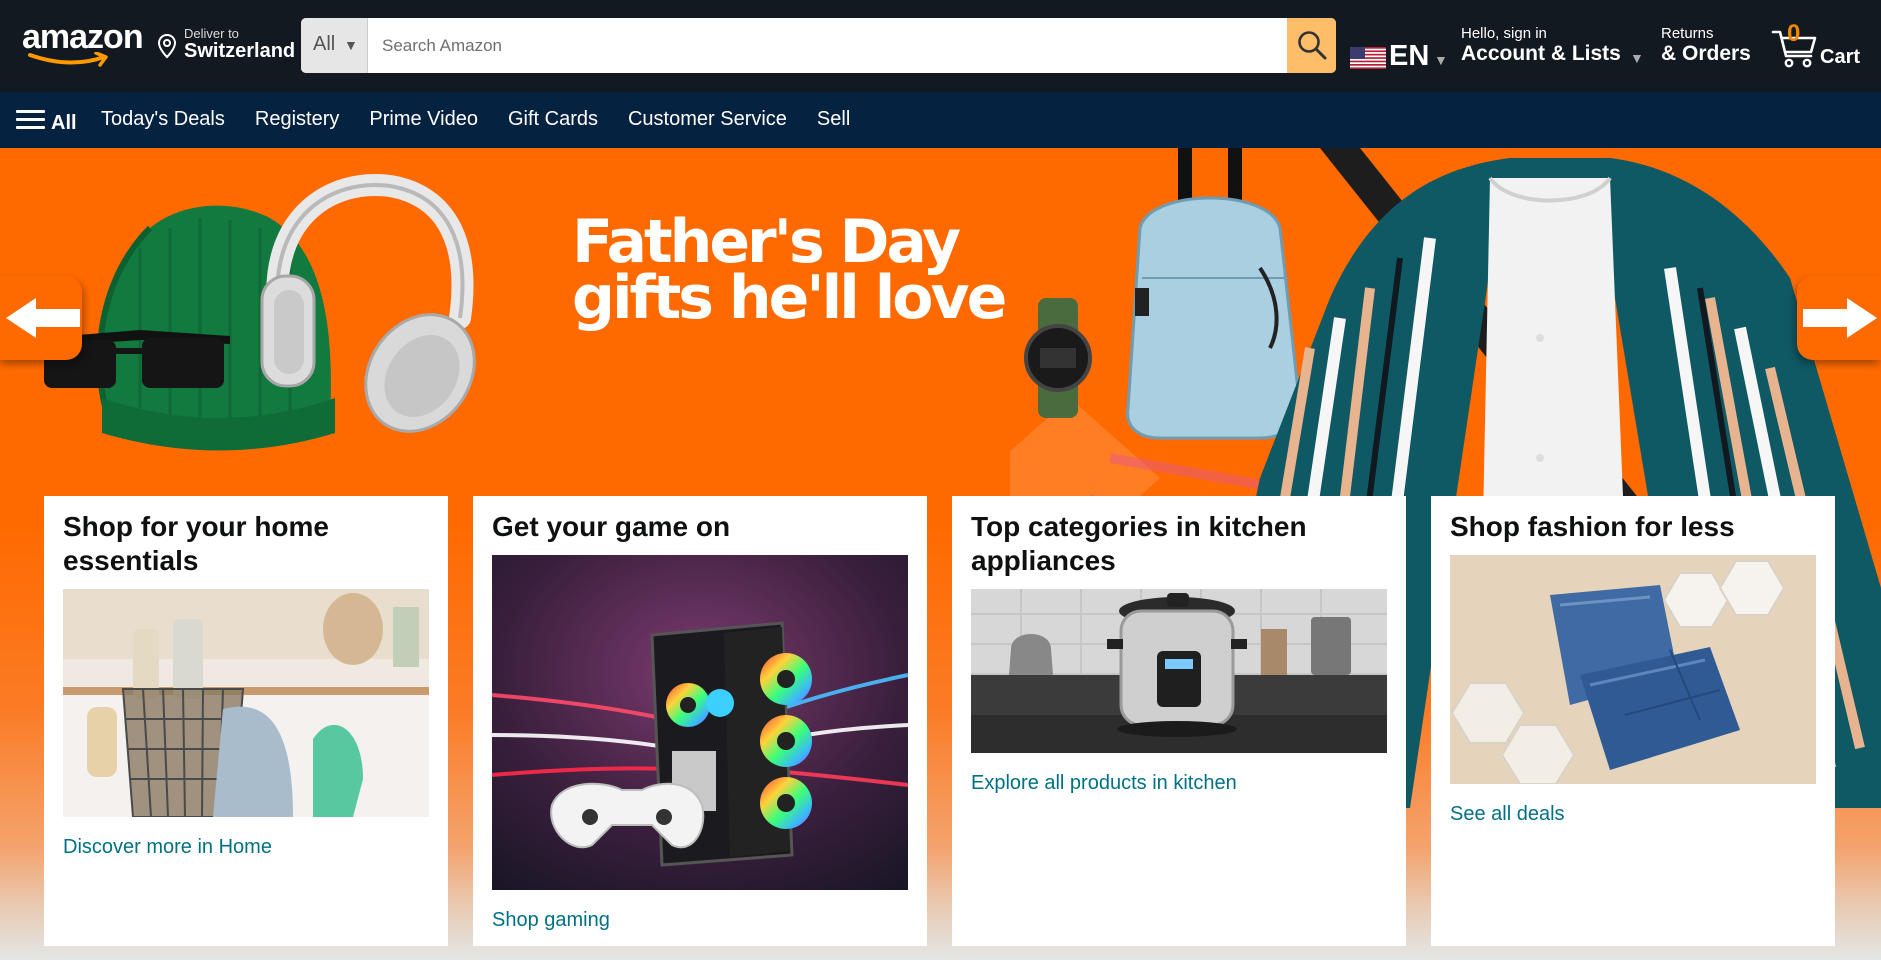 This screenshot has width=1881, height=960. I want to click on search-input, so click(818, 45).